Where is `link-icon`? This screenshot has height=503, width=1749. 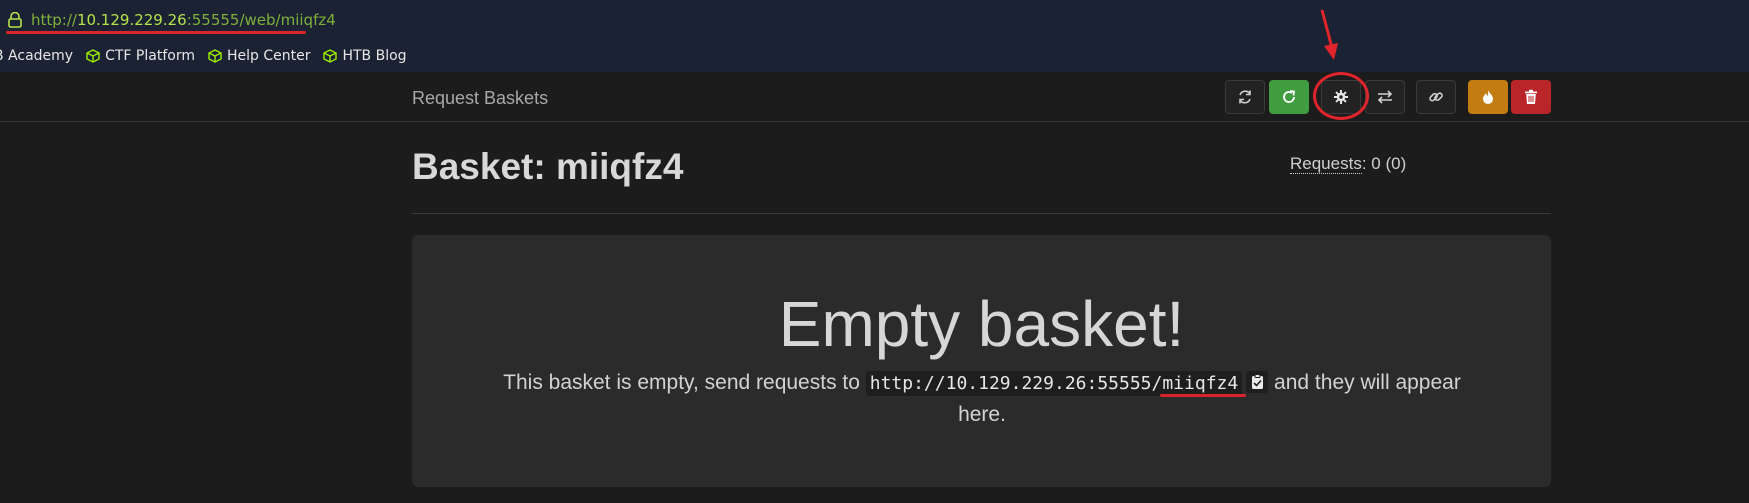 link-icon is located at coordinates (1436, 97).